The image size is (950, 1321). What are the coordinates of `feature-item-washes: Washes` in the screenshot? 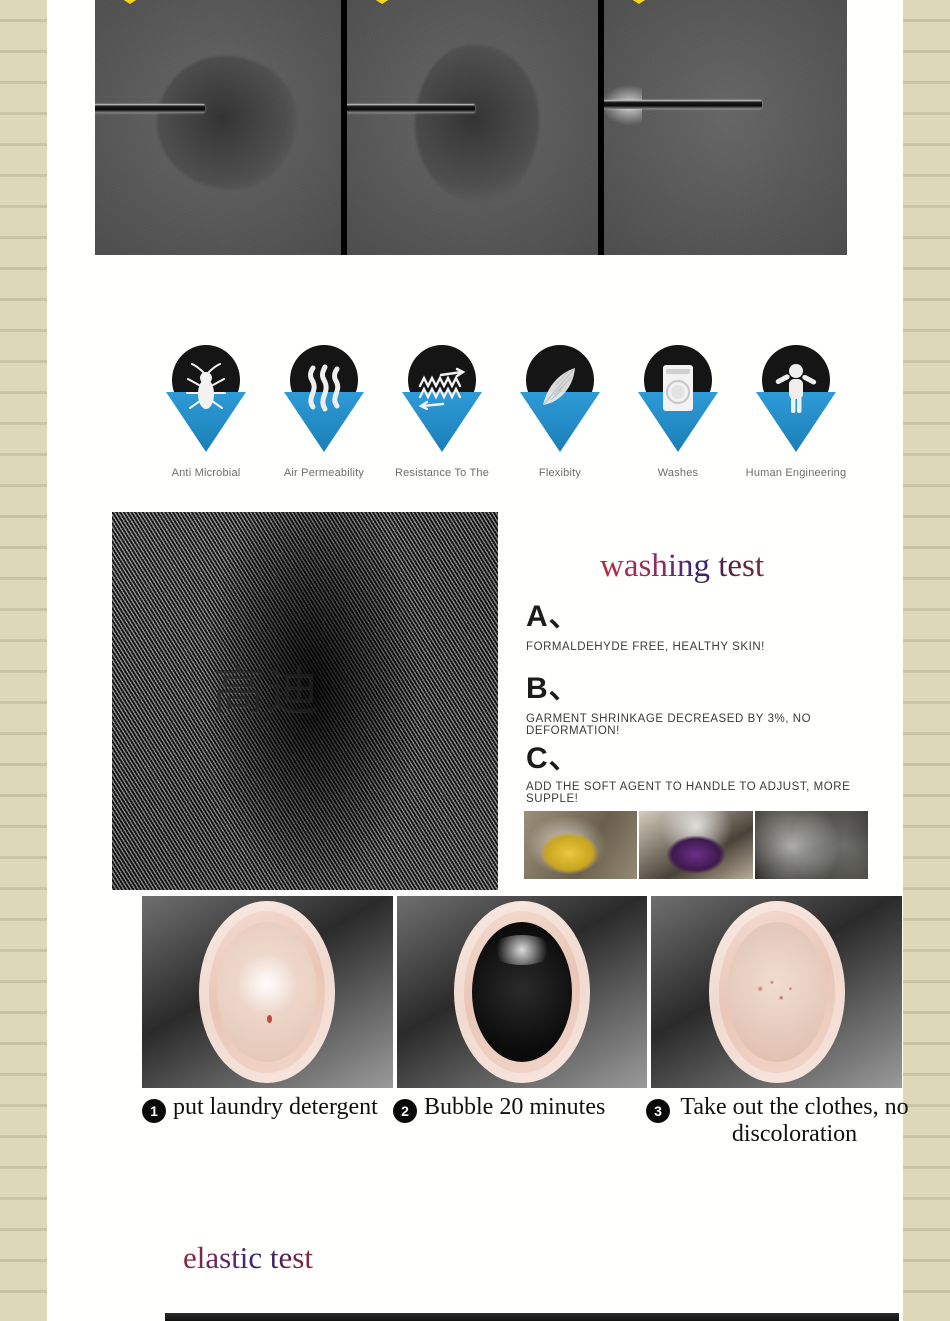 It's located at (678, 425).